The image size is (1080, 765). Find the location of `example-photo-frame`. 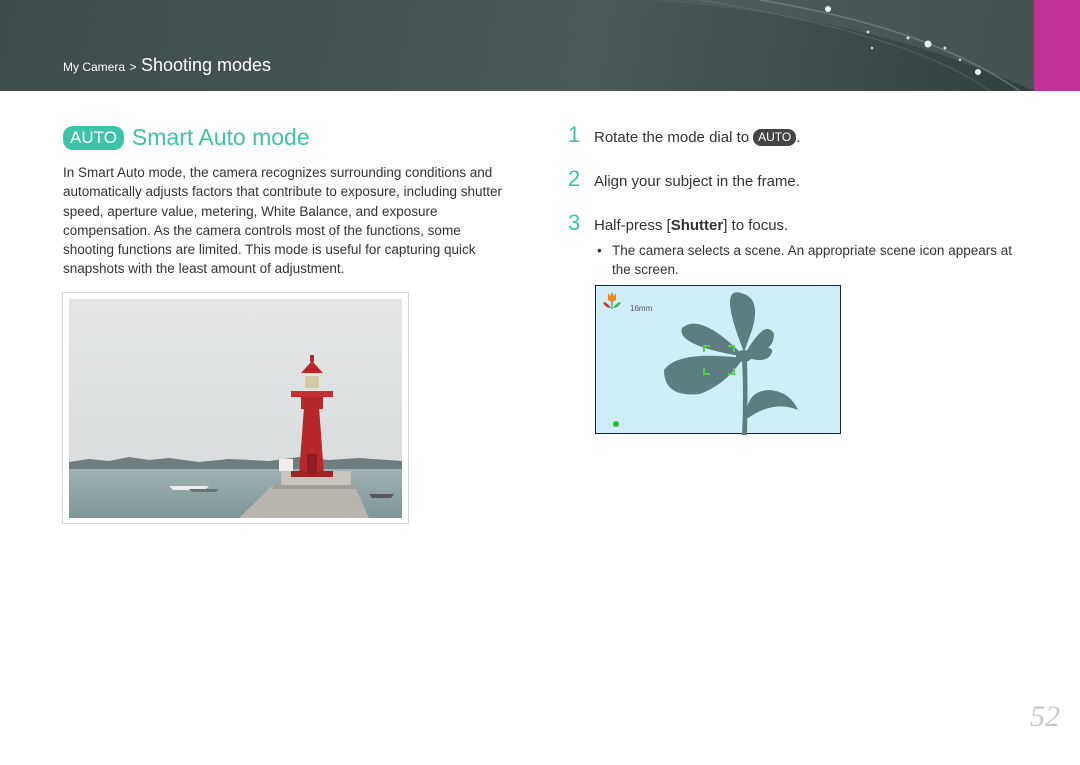

example-photo-frame is located at coordinates (235, 408).